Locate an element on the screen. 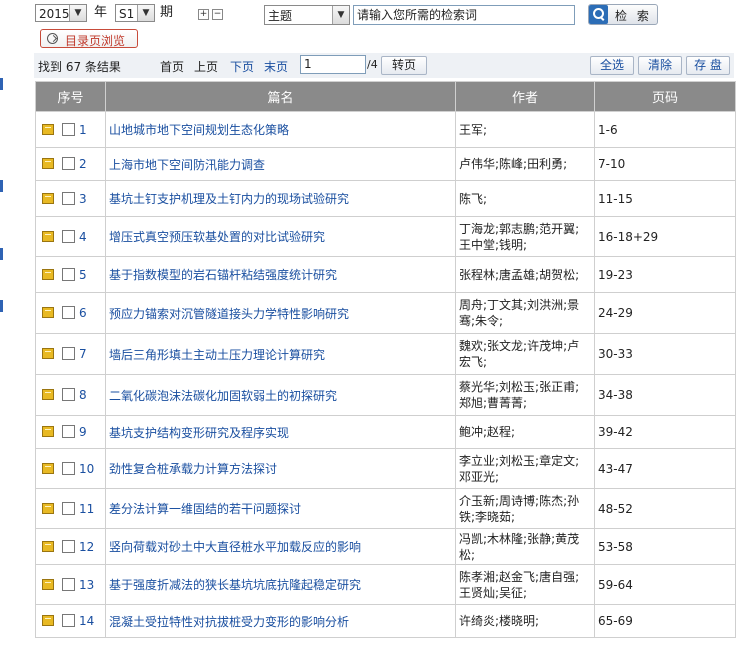 The height and width of the screenshot is (655, 753). row-number: 10 is located at coordinates (87, 468).